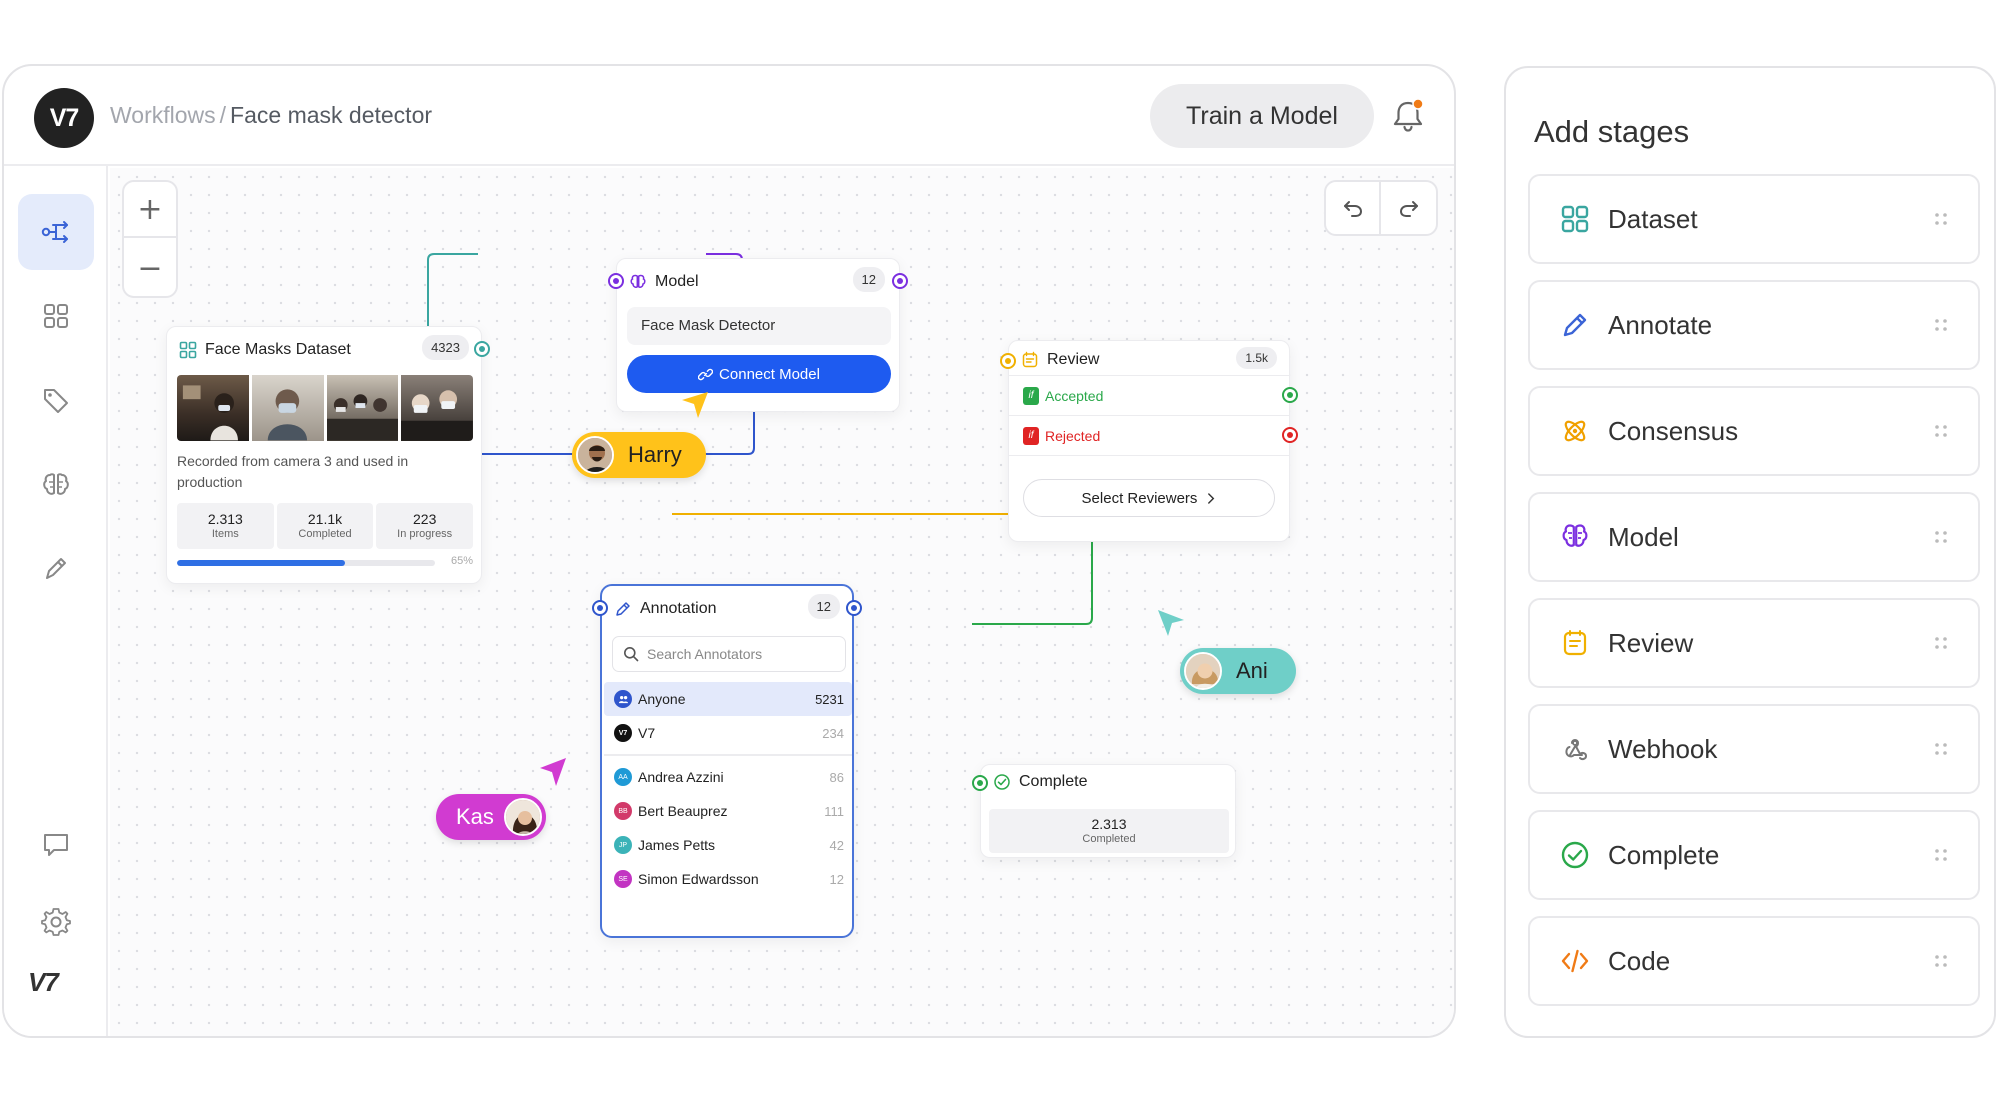  What do you see at coordinates (1074, 395) in the screenshot?
I see `accepted-label: Accepted` at bounding box center [1074, 395].